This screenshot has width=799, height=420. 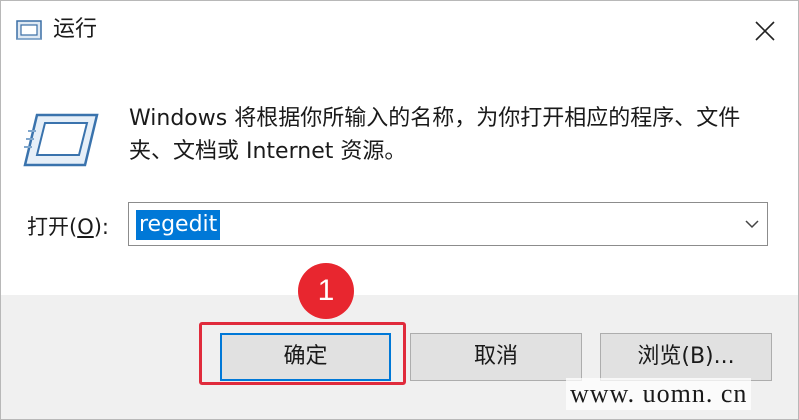 What do you see at coordinates (61, 140) in the screenshot?
I see `run-dialog-icon` at bounding box center [61, 140].